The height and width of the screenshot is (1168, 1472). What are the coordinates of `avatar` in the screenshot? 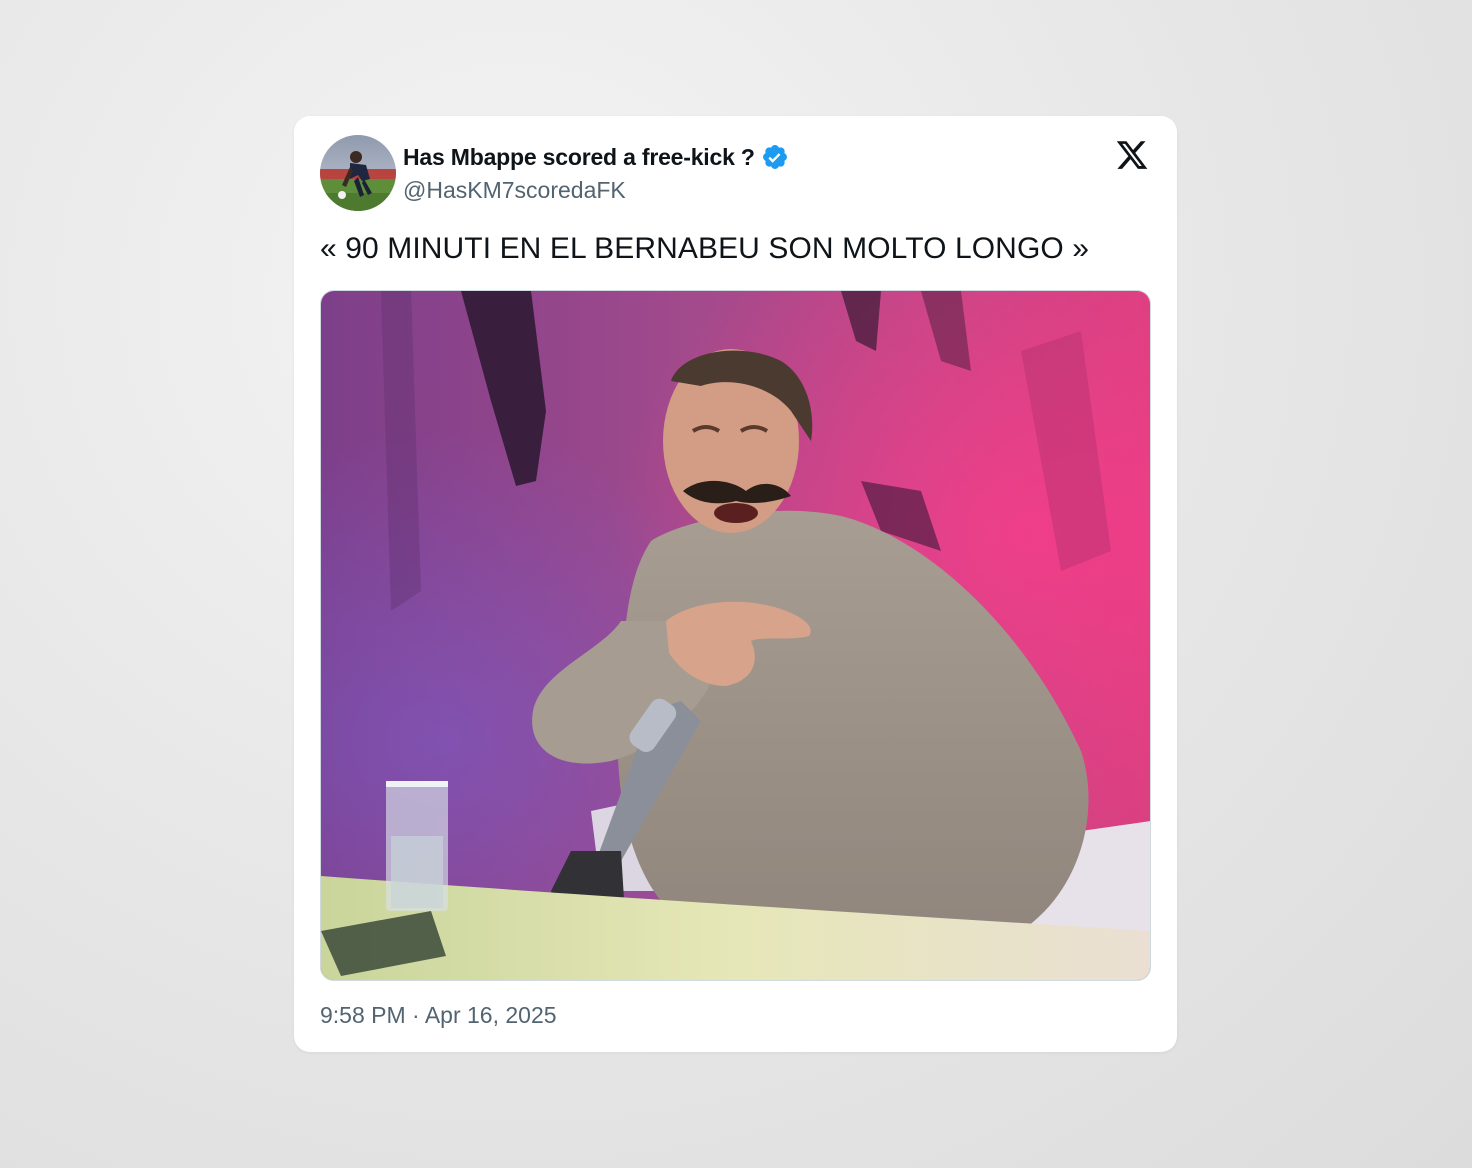 It's located at (358, 173).